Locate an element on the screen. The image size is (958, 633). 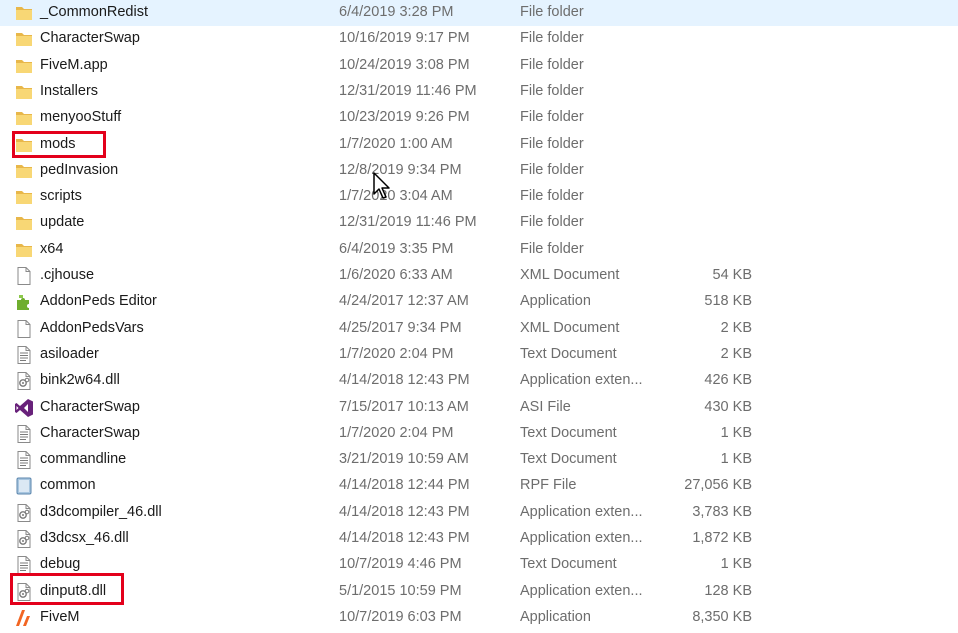
file-date-modified: 6/4/2019 3:28 PM is located at coordinates (396, 12).